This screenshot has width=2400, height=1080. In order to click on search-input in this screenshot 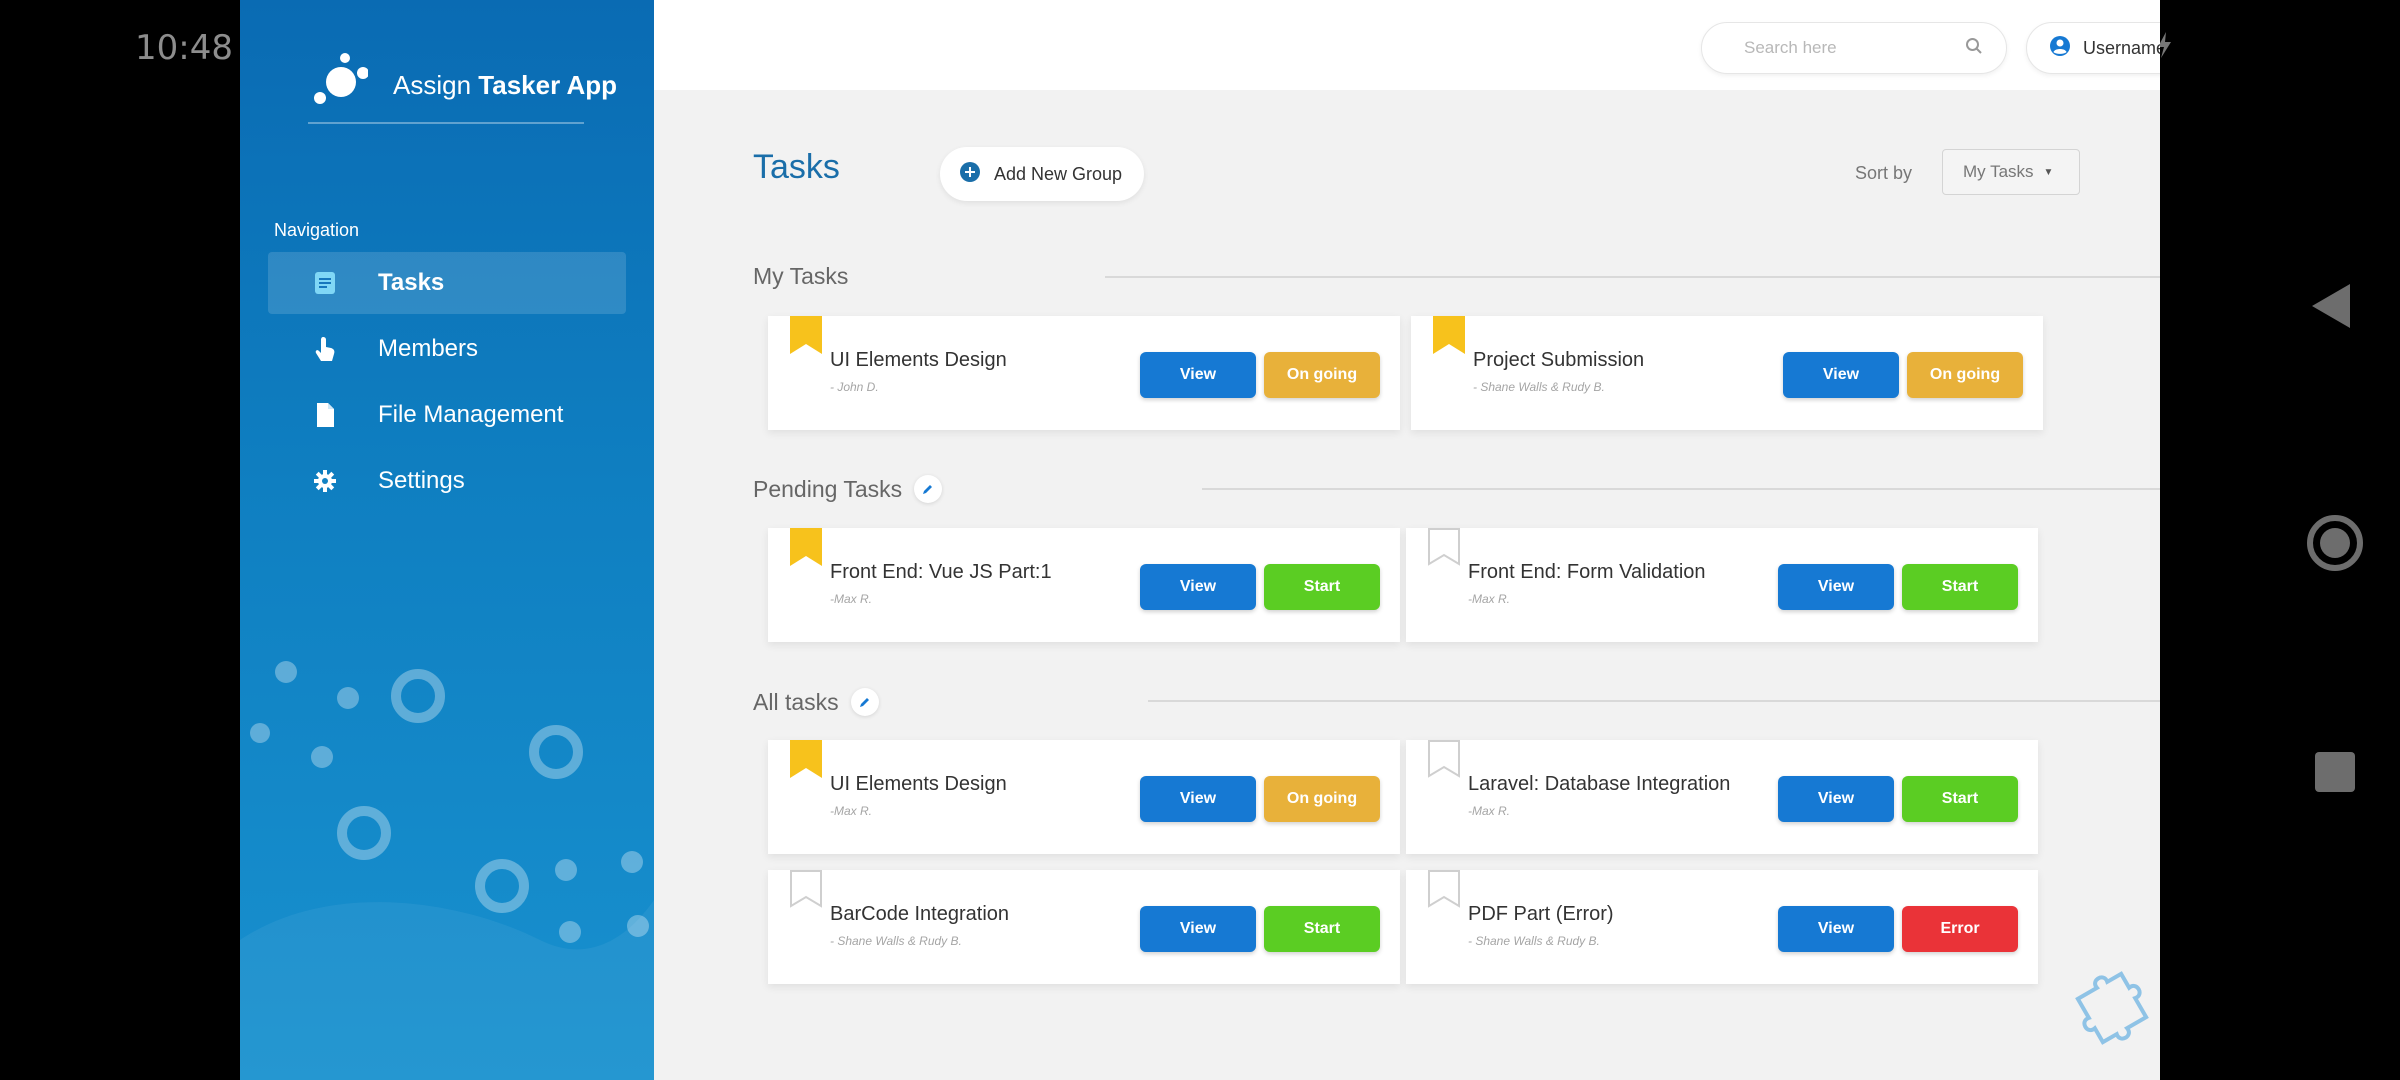, I will do `click(1854, 48)`.